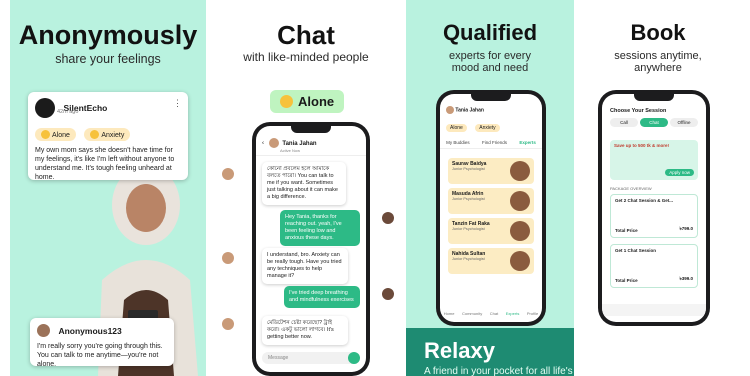 The image size is (750, 376). Describe the element at coordinates (532, 313) in the screenshot. I see `nav-profile: Profile` at that location.